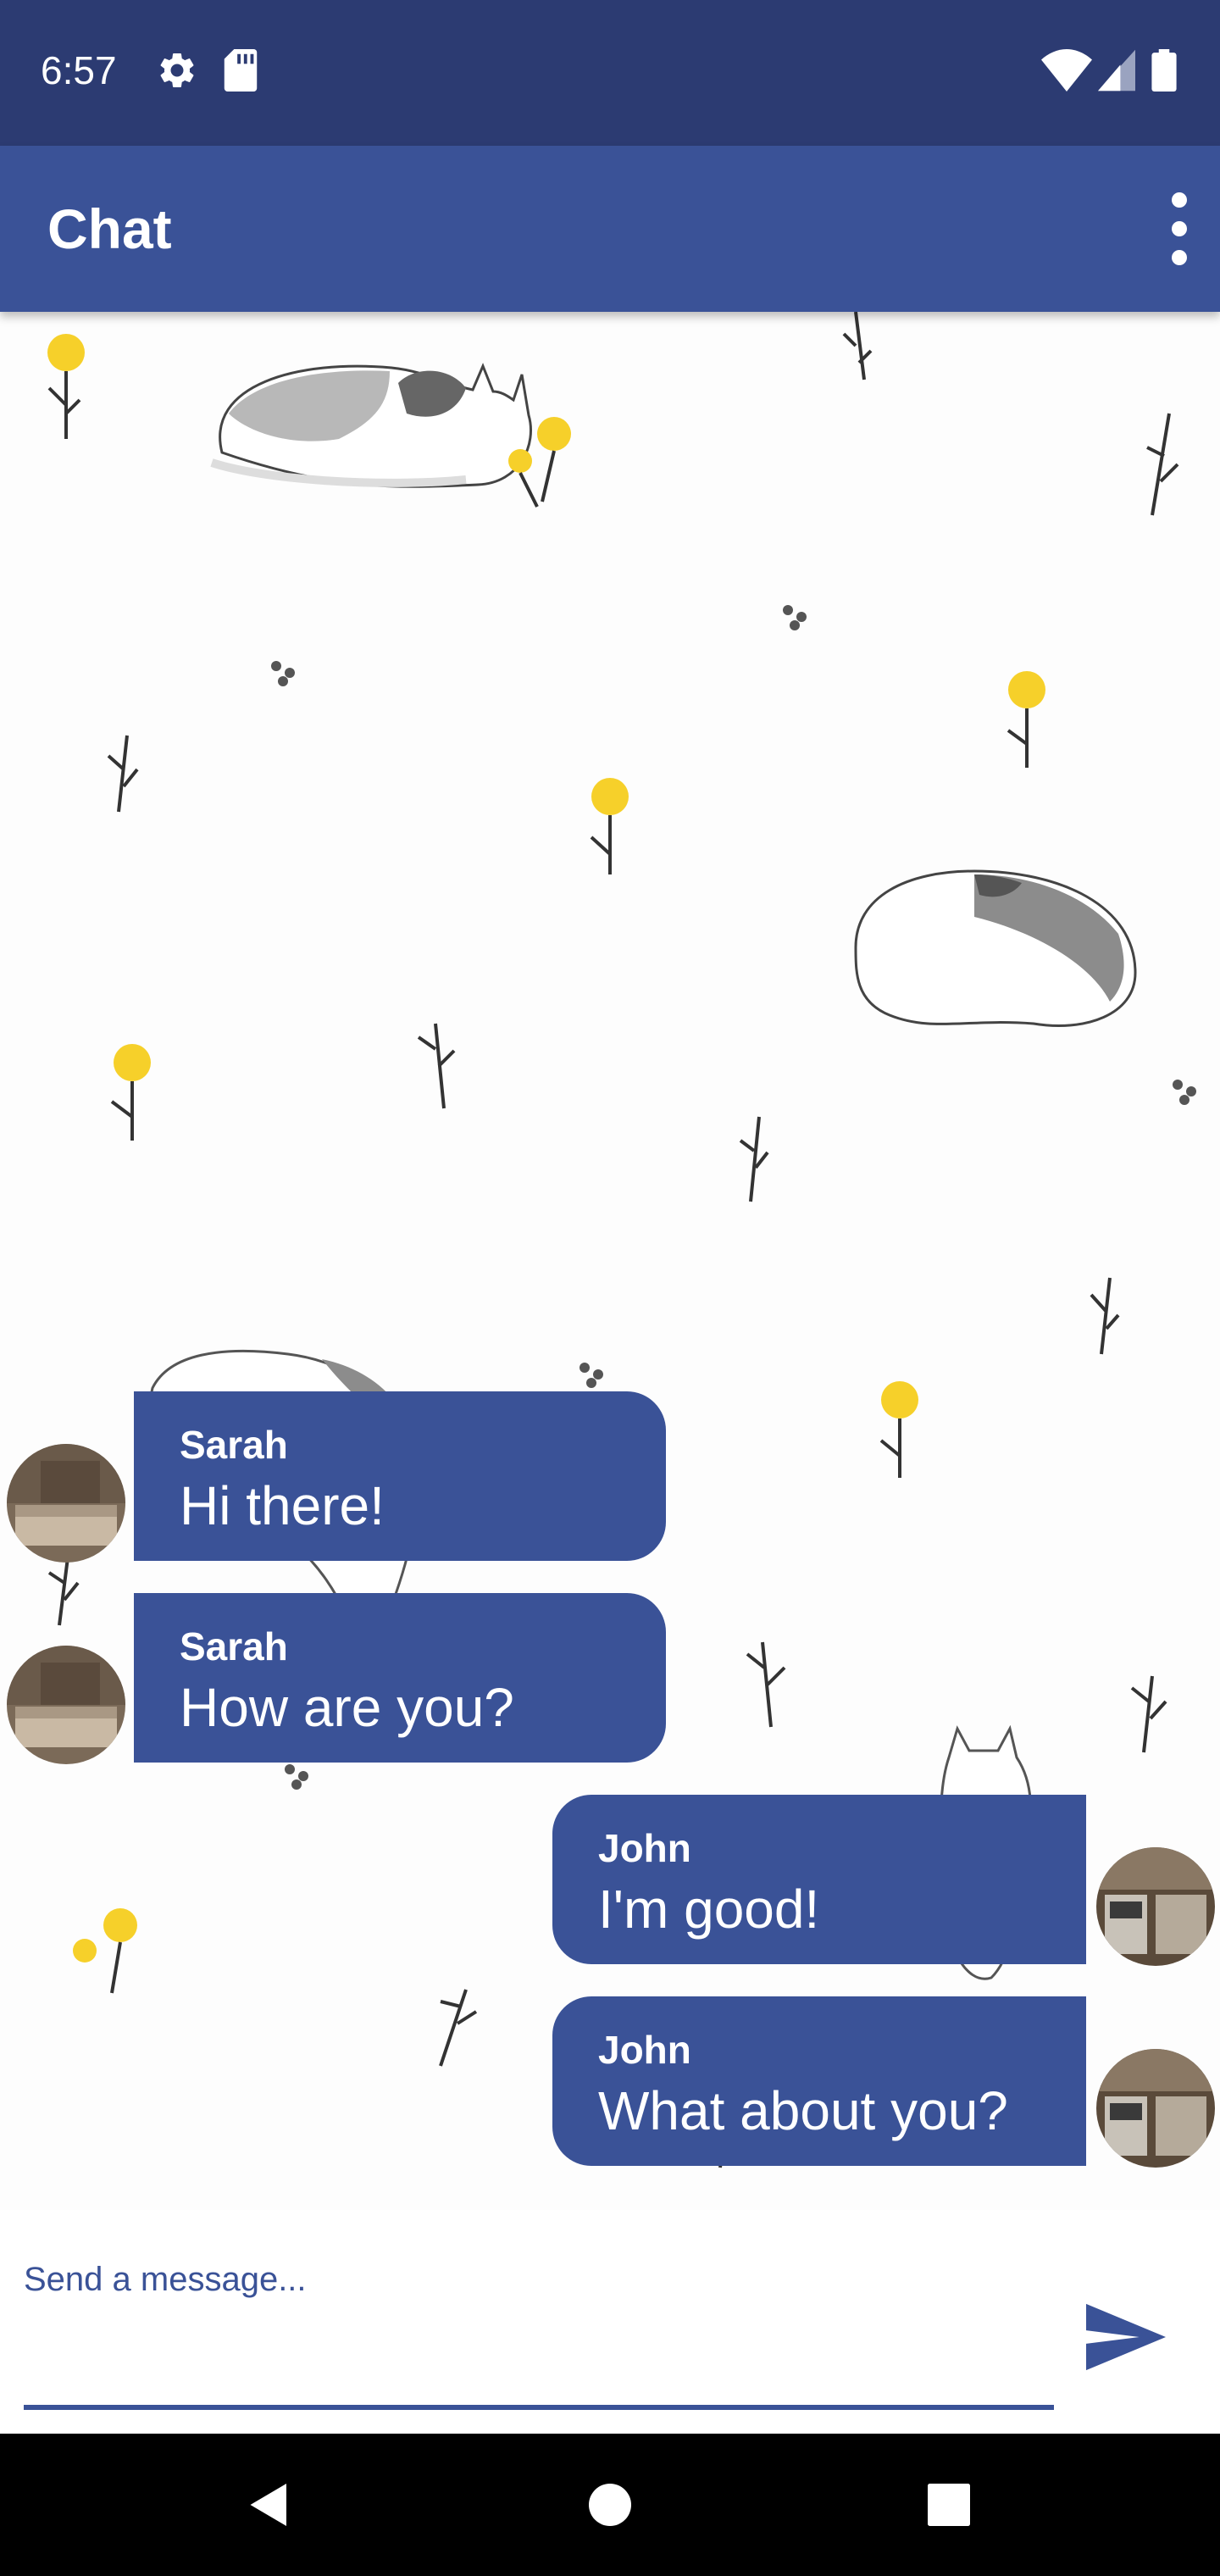 The image size is (1220, 2576). Describe the element at coordinates (803, 2110) in the screenshot. I see `message-text: What about you?` at that location.